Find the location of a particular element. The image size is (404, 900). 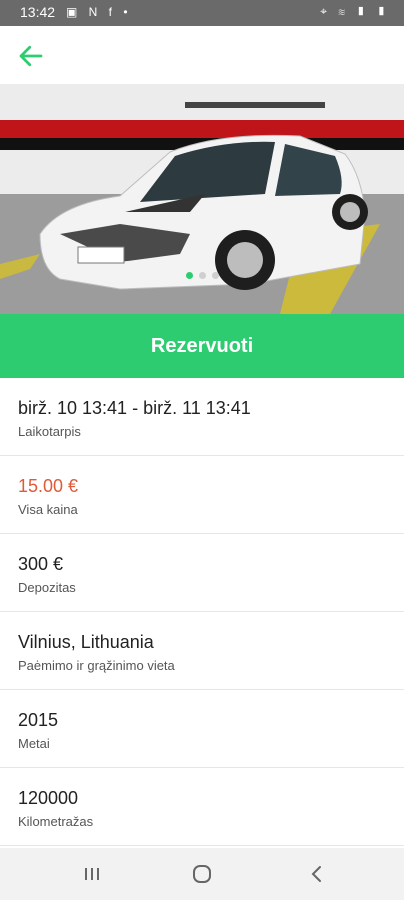

system-icons: ⌖ ≋ ▮ ▮ is located at coordinates (355, 11).